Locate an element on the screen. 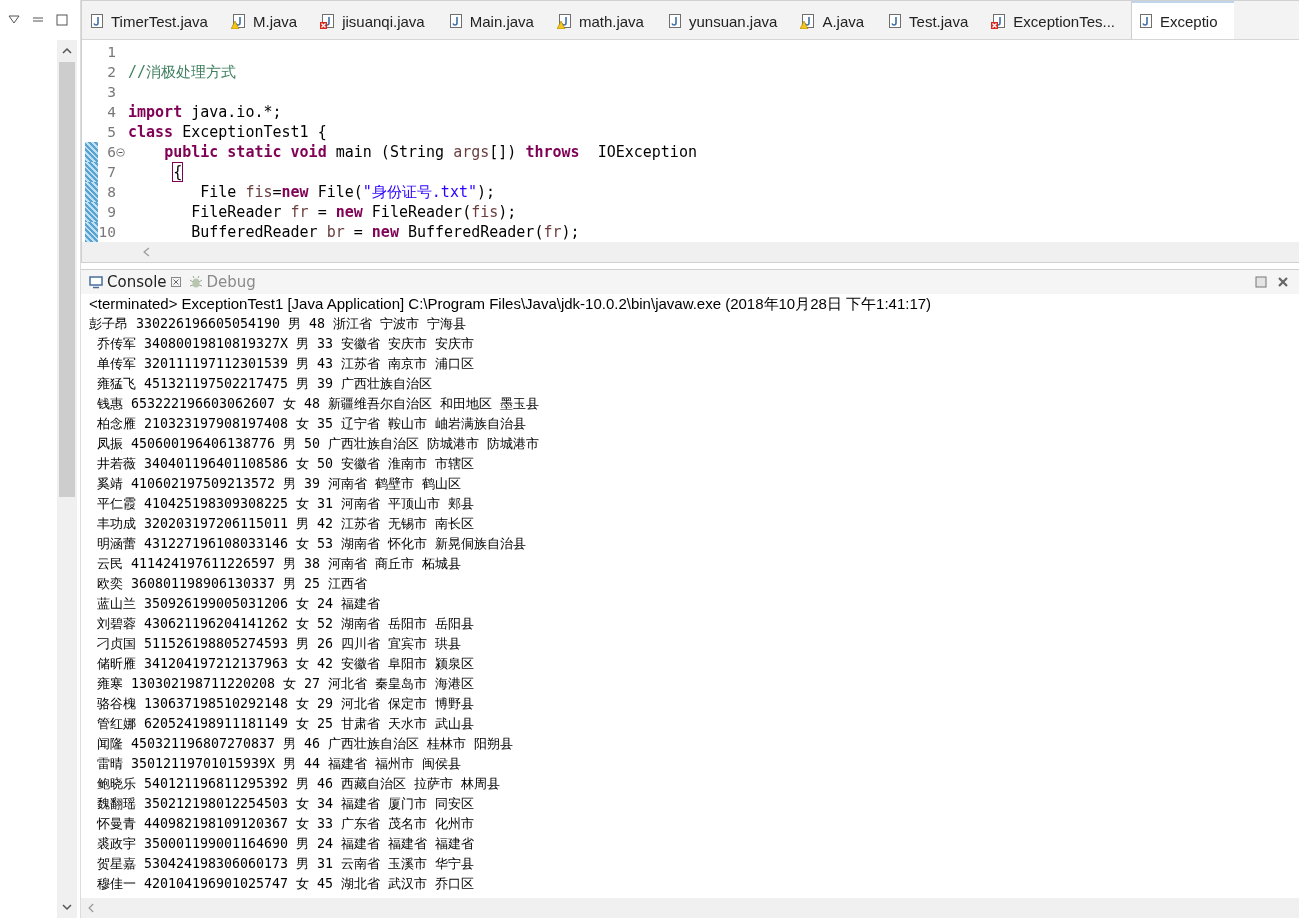 This screenshot has height=918, width=1299. output-line: 穆佳一 420104196901025747 女 45 湖北省 武汉市 乔口区 is located at coordinates (286, 884).